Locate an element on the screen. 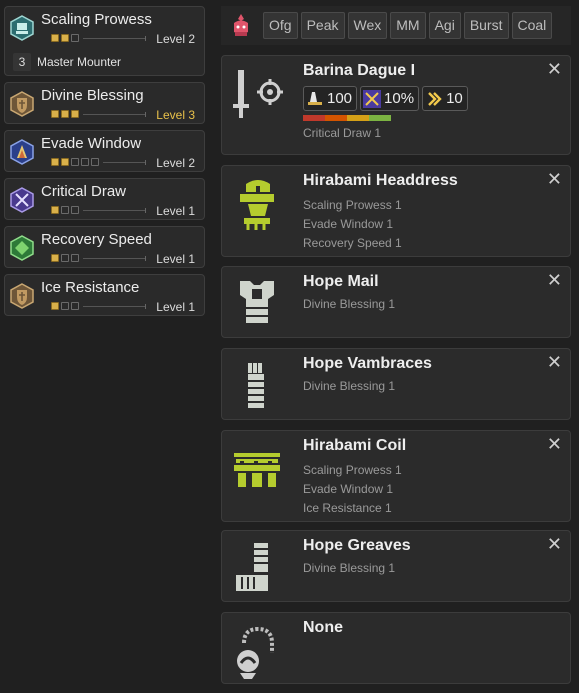 The width and height of the screenshot is (579, 693). leg-armor-name: Hope Greaves is located at coordinates (357, 545).